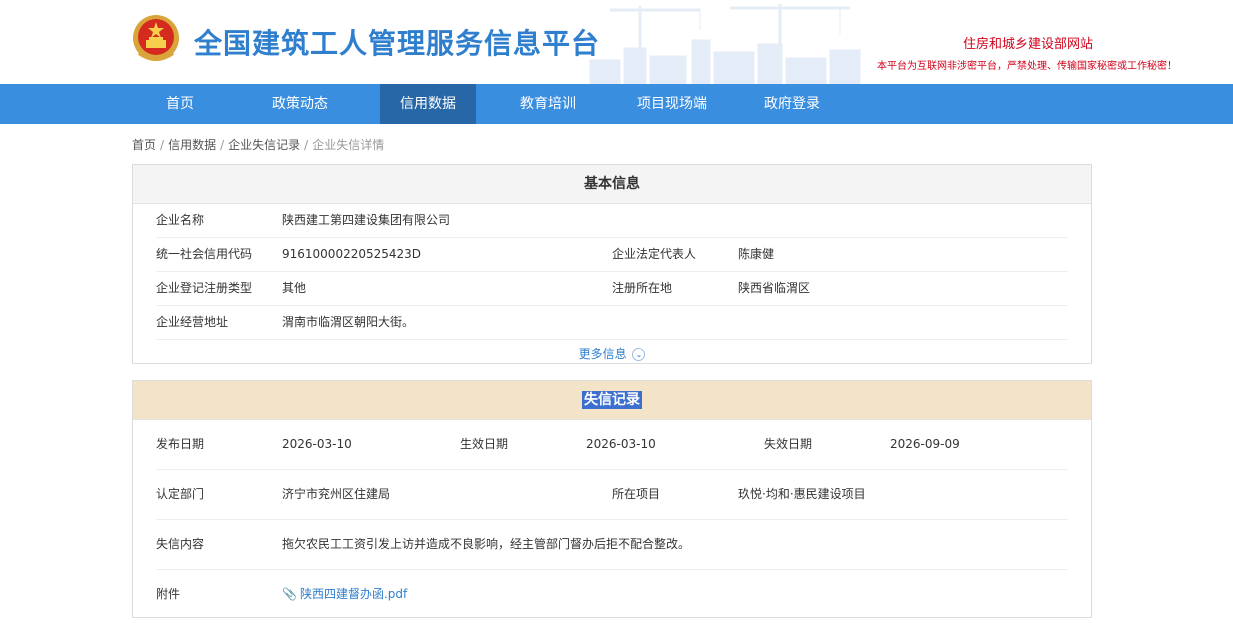  I want to click on nav-item-home: 首页, so click(180, 104).